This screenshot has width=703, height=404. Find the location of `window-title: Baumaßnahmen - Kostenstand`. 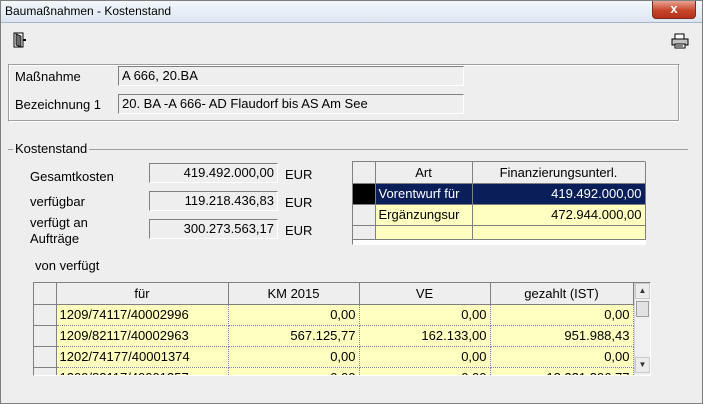

window-title: Baumaßnahmen - Kostenstand is located at coordinates (88, 11).